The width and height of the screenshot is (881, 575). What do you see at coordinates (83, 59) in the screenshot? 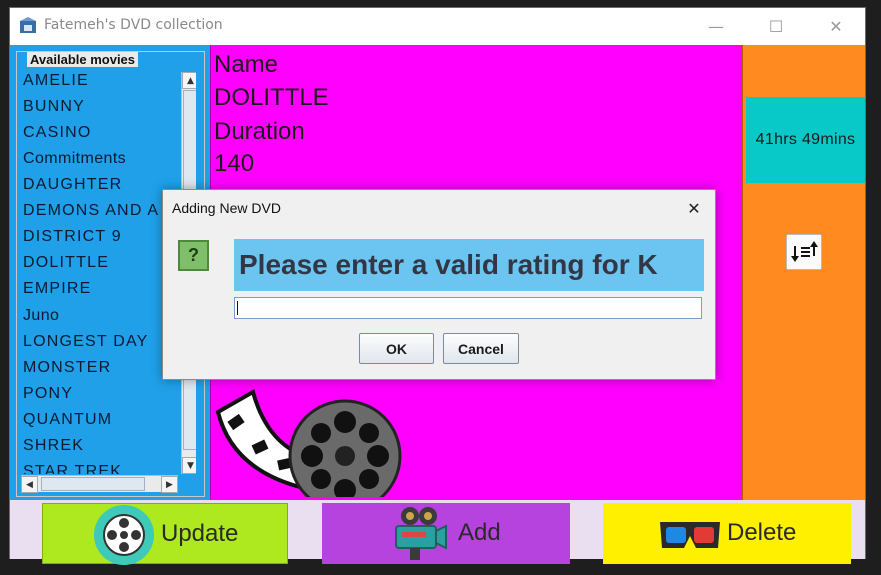
I see `list-legend: Available movies` at bounding box center [83, 59].